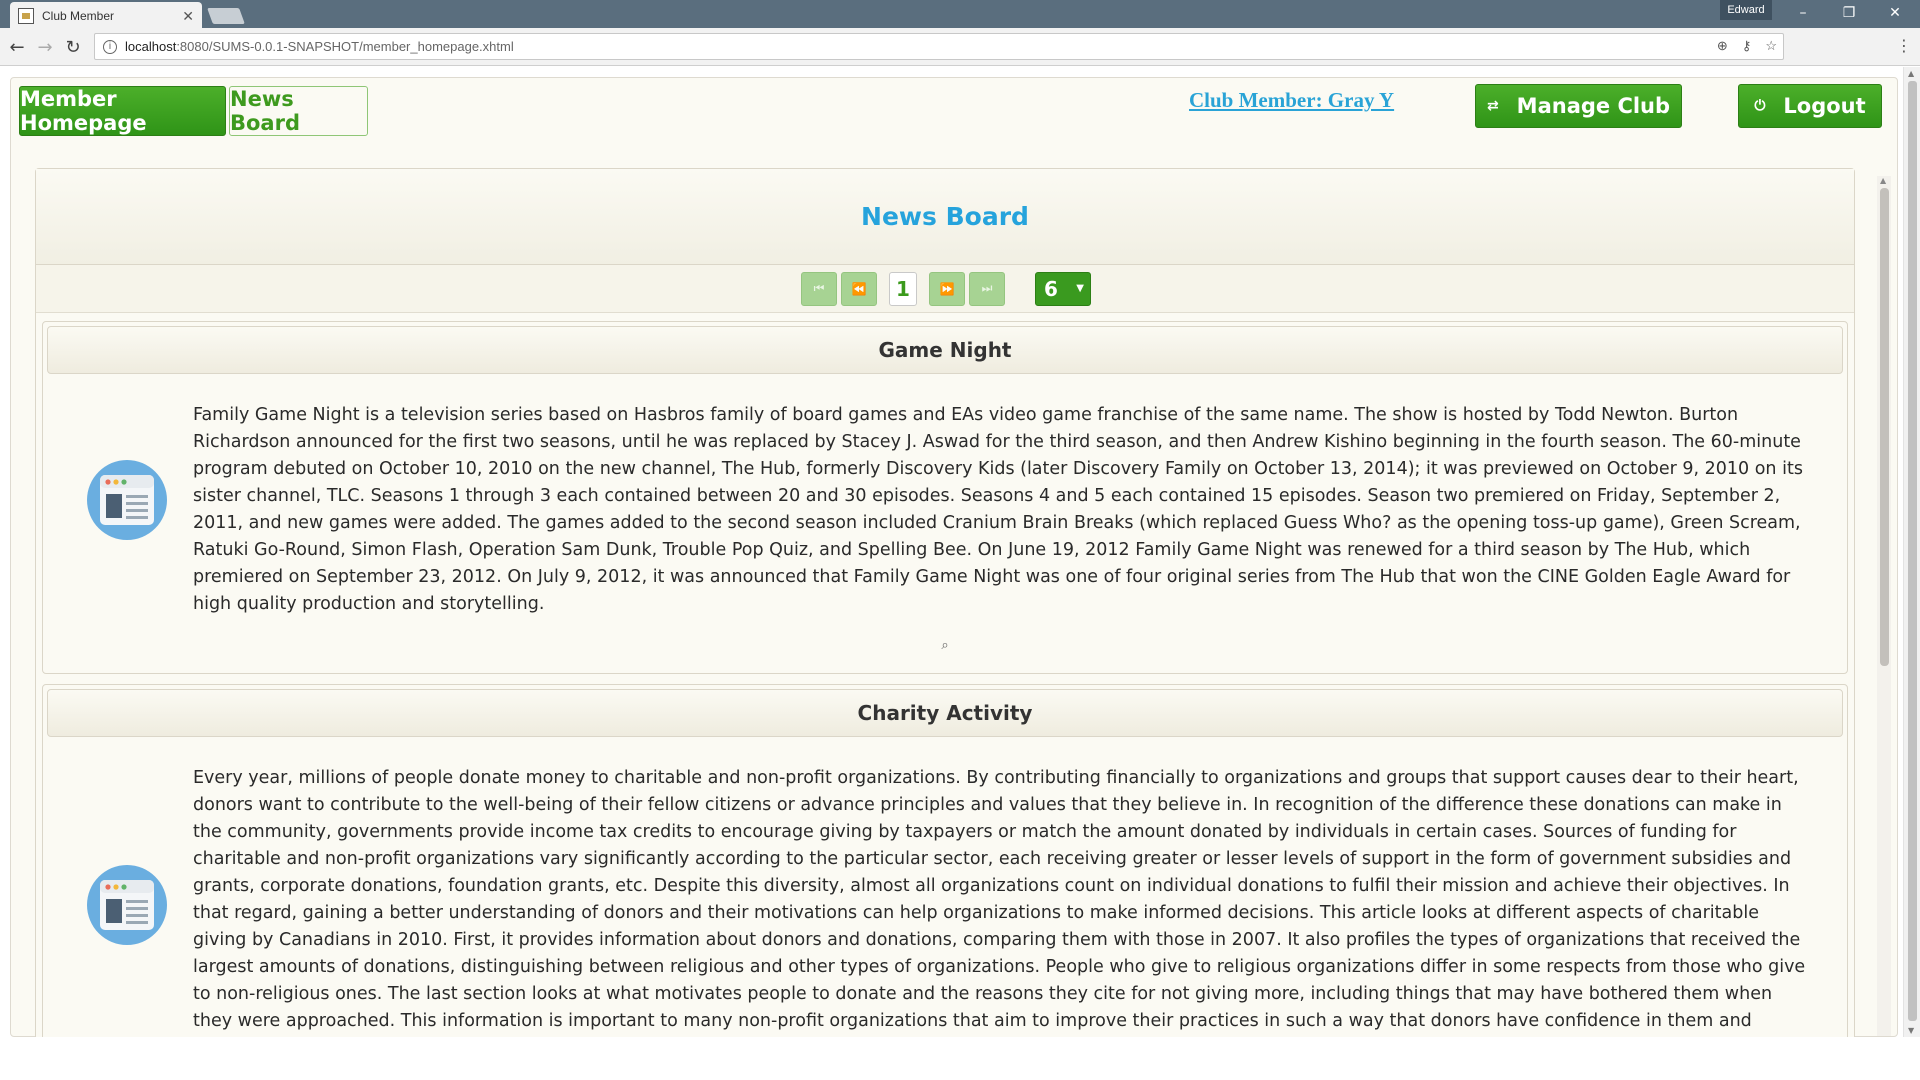  Describe the element at coordinates (17, 47) in the screenshot. I see `back-icon: ←` at that location.